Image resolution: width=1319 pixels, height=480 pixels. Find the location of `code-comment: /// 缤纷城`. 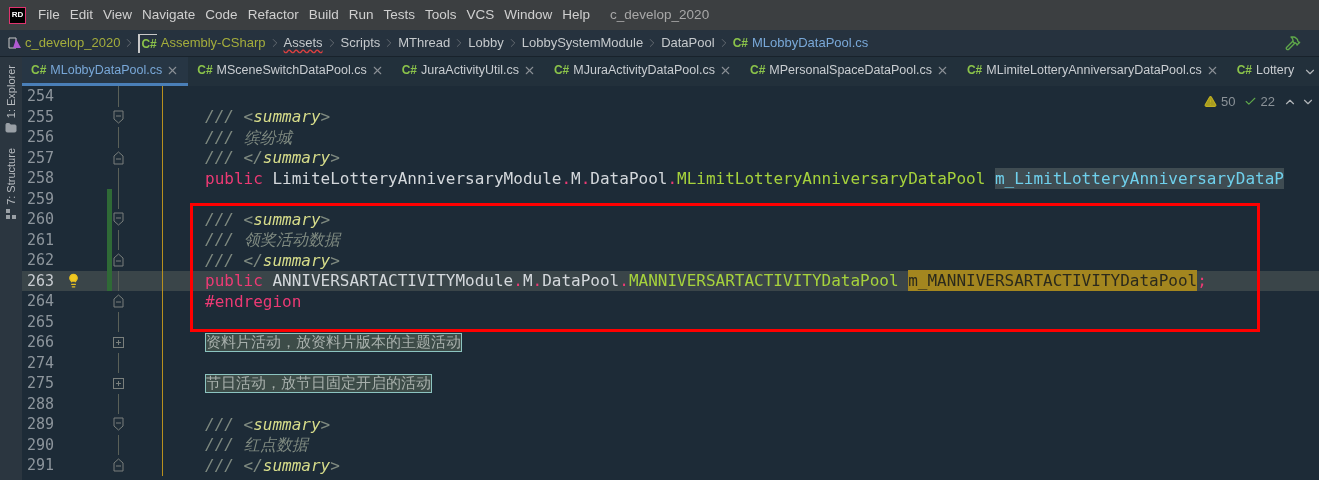

code-comment: /// 缤纷城 is located at coordinates (248, 137).